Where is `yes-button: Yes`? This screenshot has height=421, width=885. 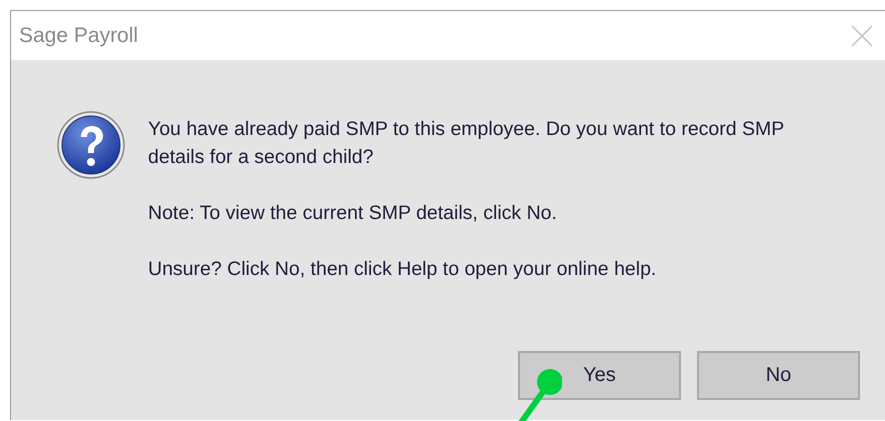
yes-button: Yes is located at coordinates (599, 375).